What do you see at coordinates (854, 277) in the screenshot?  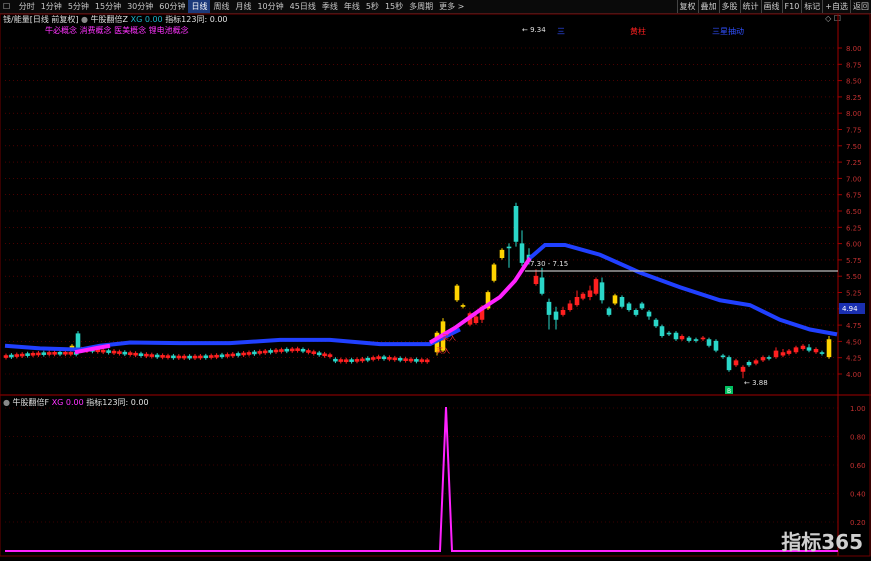 I see `price-tick-label: 5.50` at bounding box center [854, 277].